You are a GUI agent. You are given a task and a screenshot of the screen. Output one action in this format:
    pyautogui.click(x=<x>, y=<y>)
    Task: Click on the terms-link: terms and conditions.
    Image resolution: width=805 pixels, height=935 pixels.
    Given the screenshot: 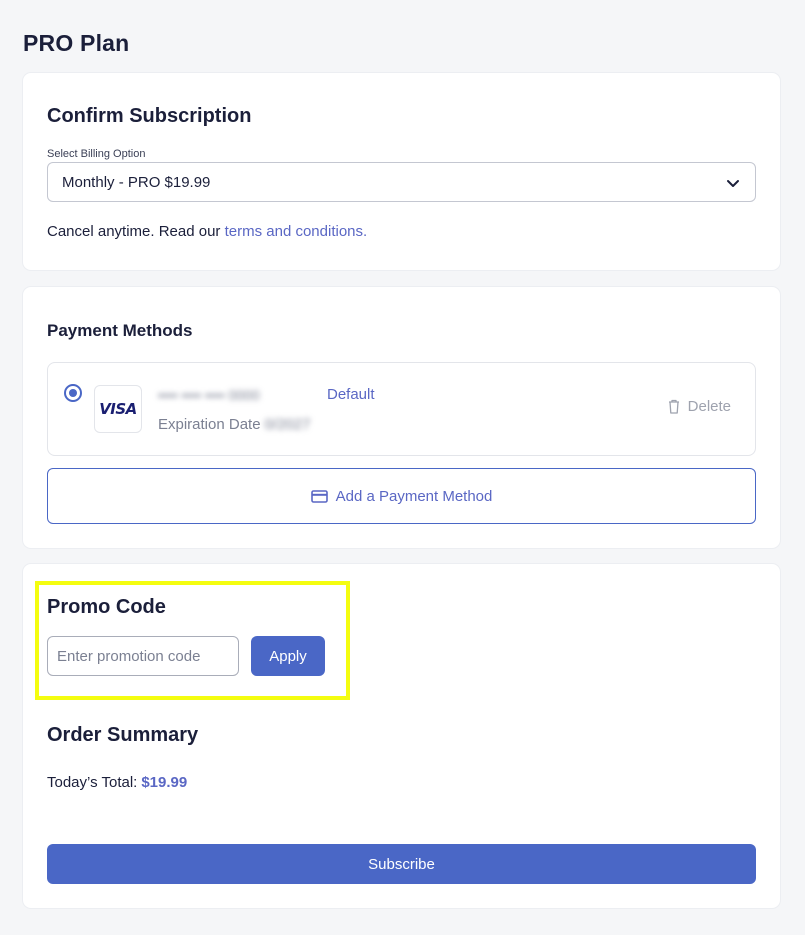 What is the action you would take?
    pyautogui.click(x=296, y=231)
    